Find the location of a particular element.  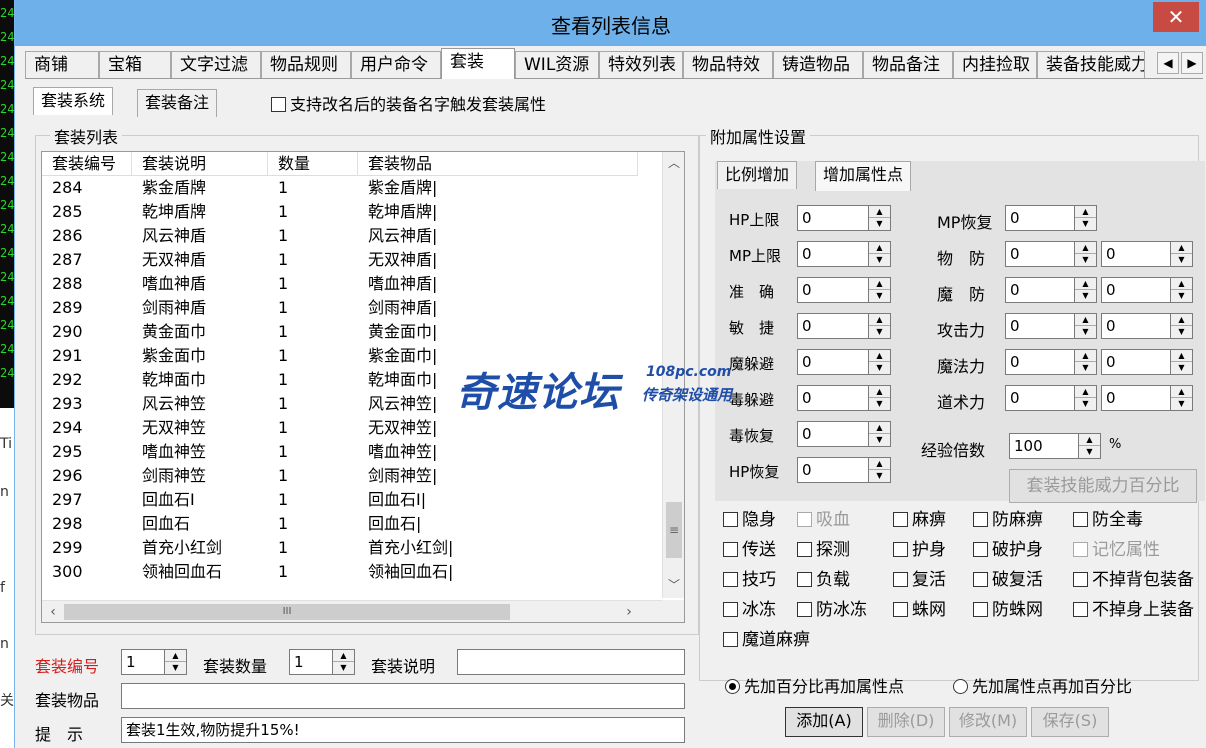

attr-right-2-spinner: ▲ ▼ is located at coordinates (1086, 290).